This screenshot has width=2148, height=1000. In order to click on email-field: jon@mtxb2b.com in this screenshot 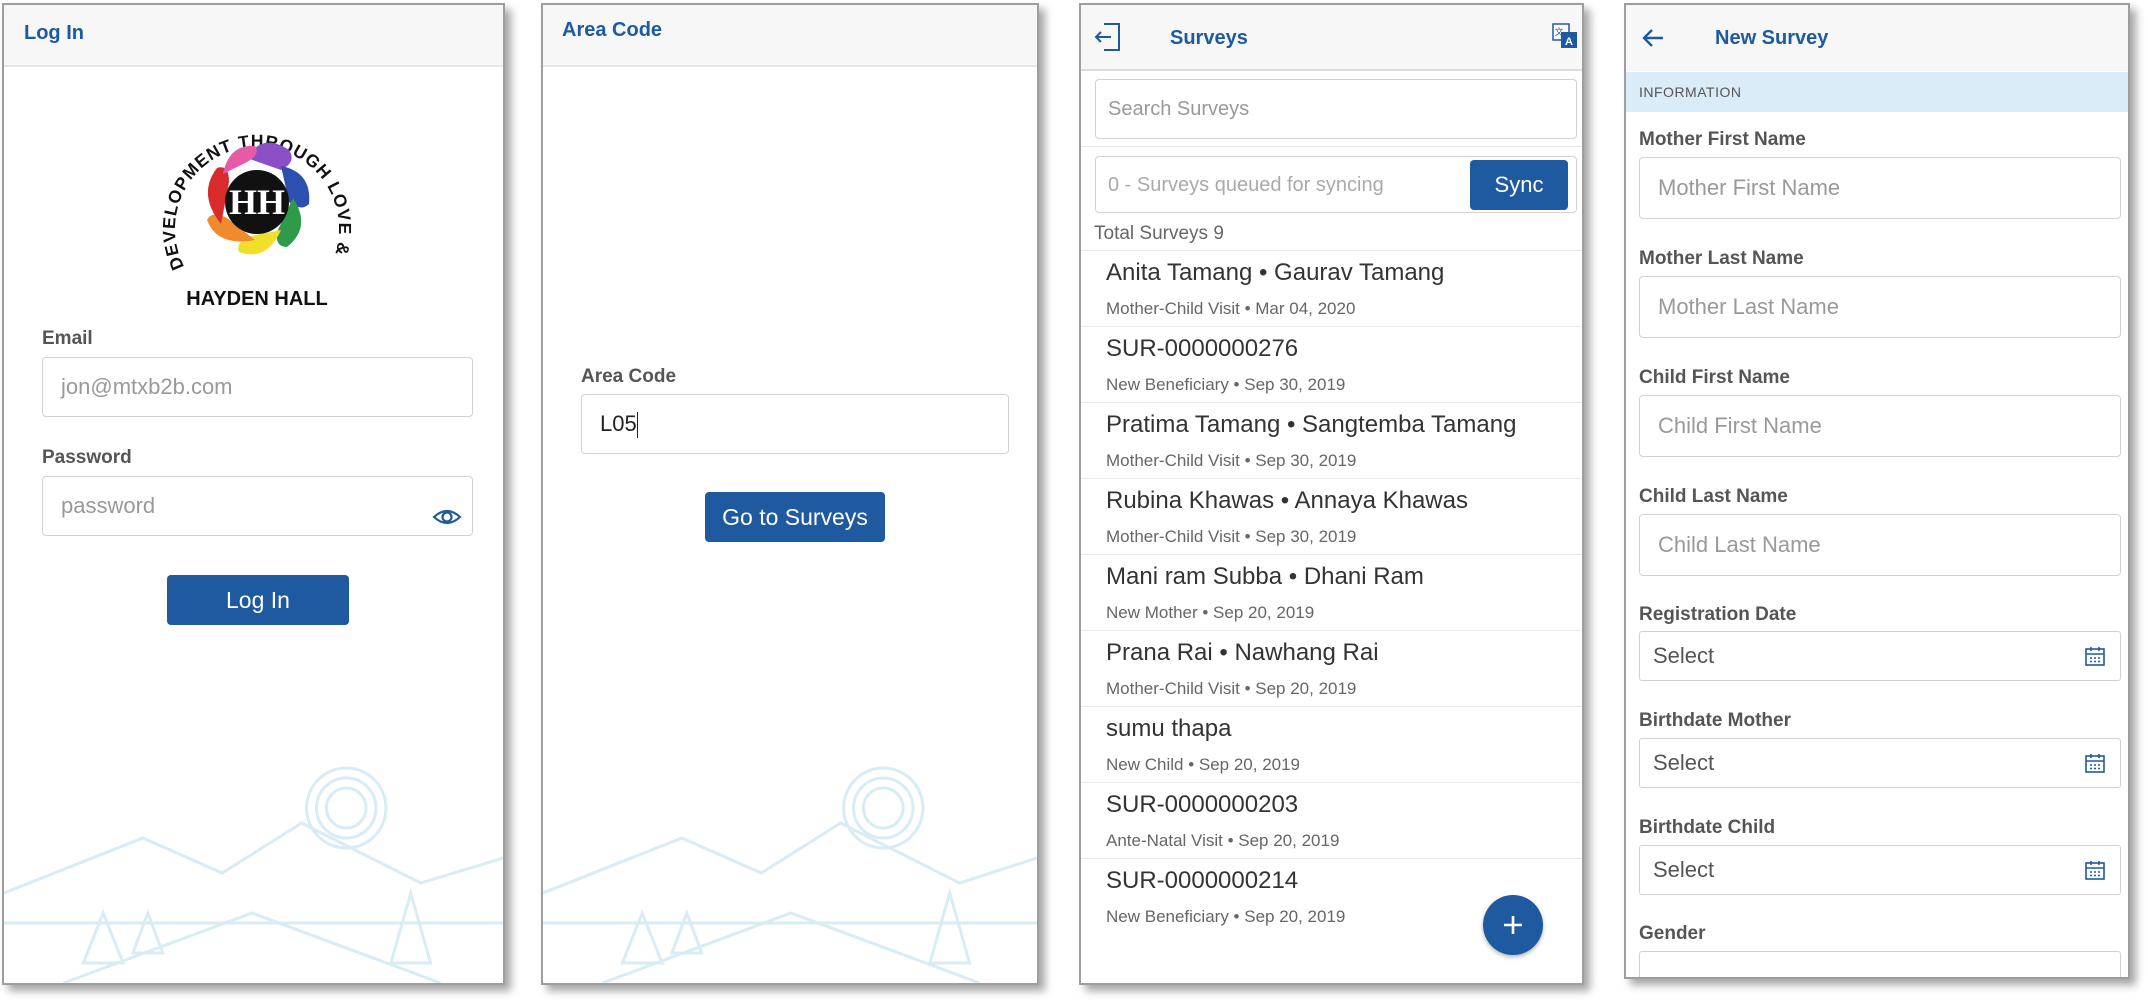, I will do `click(257, 387)`.